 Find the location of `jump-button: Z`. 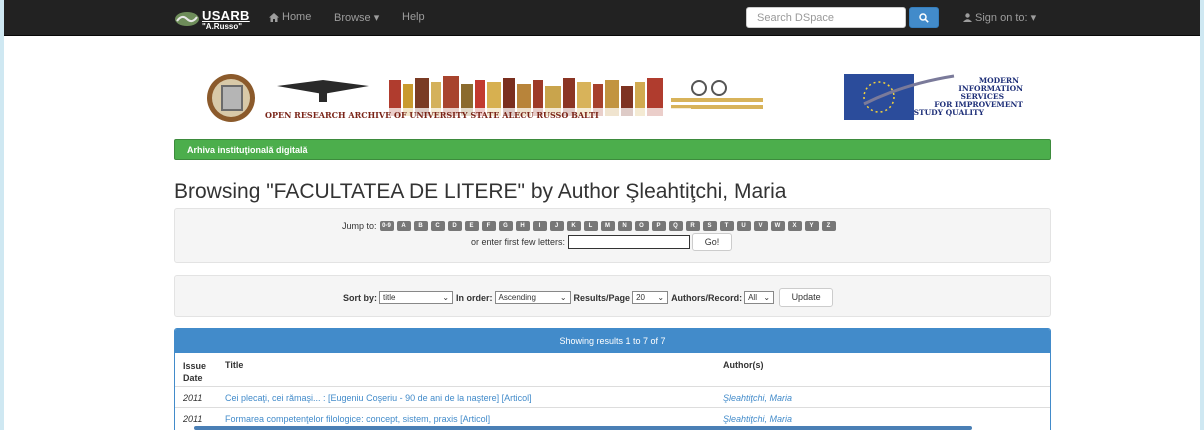

jump-button: Z is located at coordinates (828, 226).